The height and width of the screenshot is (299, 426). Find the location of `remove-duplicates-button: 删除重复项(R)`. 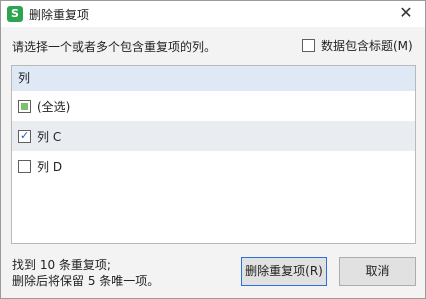

remove-duplicates-button: 删除重复项(R) is located at coordinates (284, 271).